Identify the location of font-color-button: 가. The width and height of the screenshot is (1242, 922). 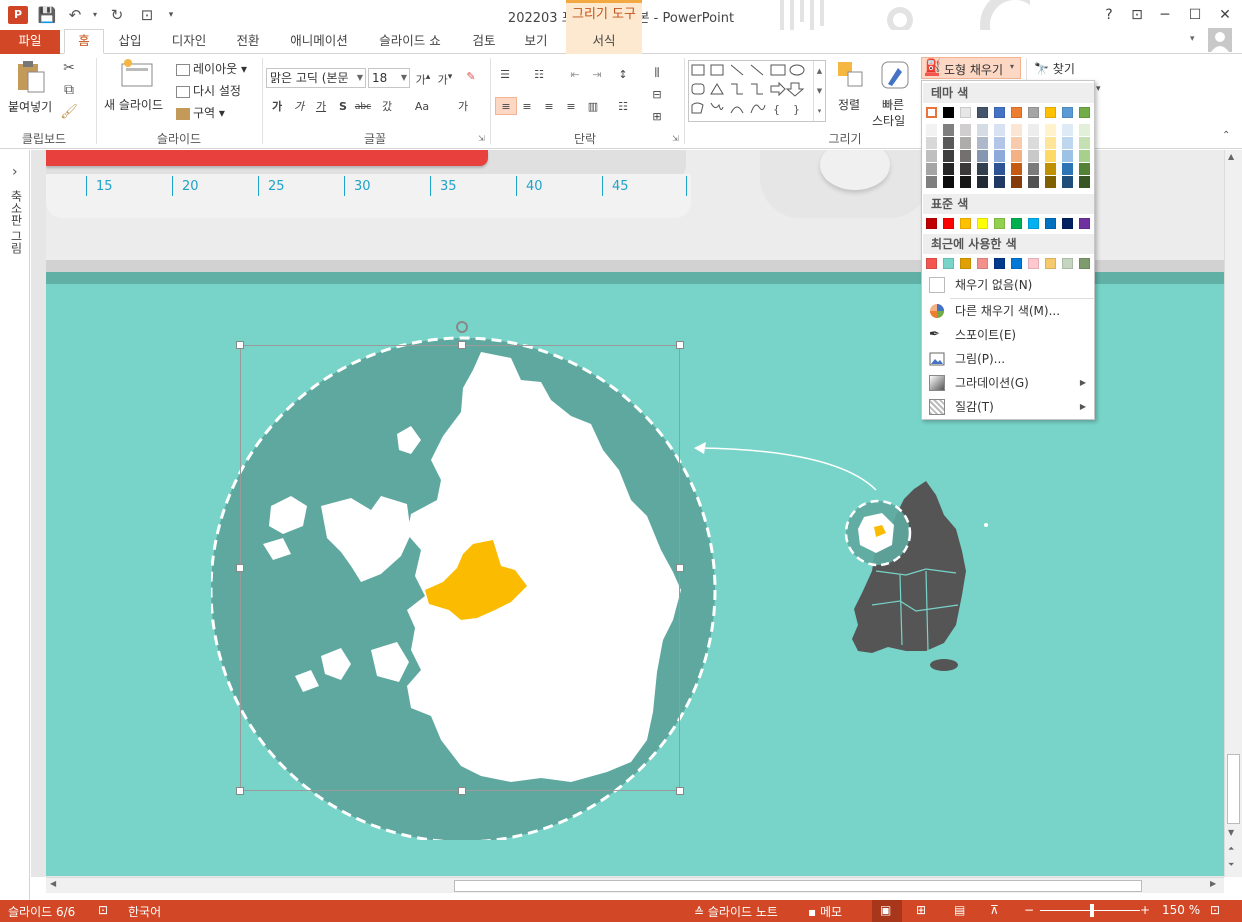
(463, 107).